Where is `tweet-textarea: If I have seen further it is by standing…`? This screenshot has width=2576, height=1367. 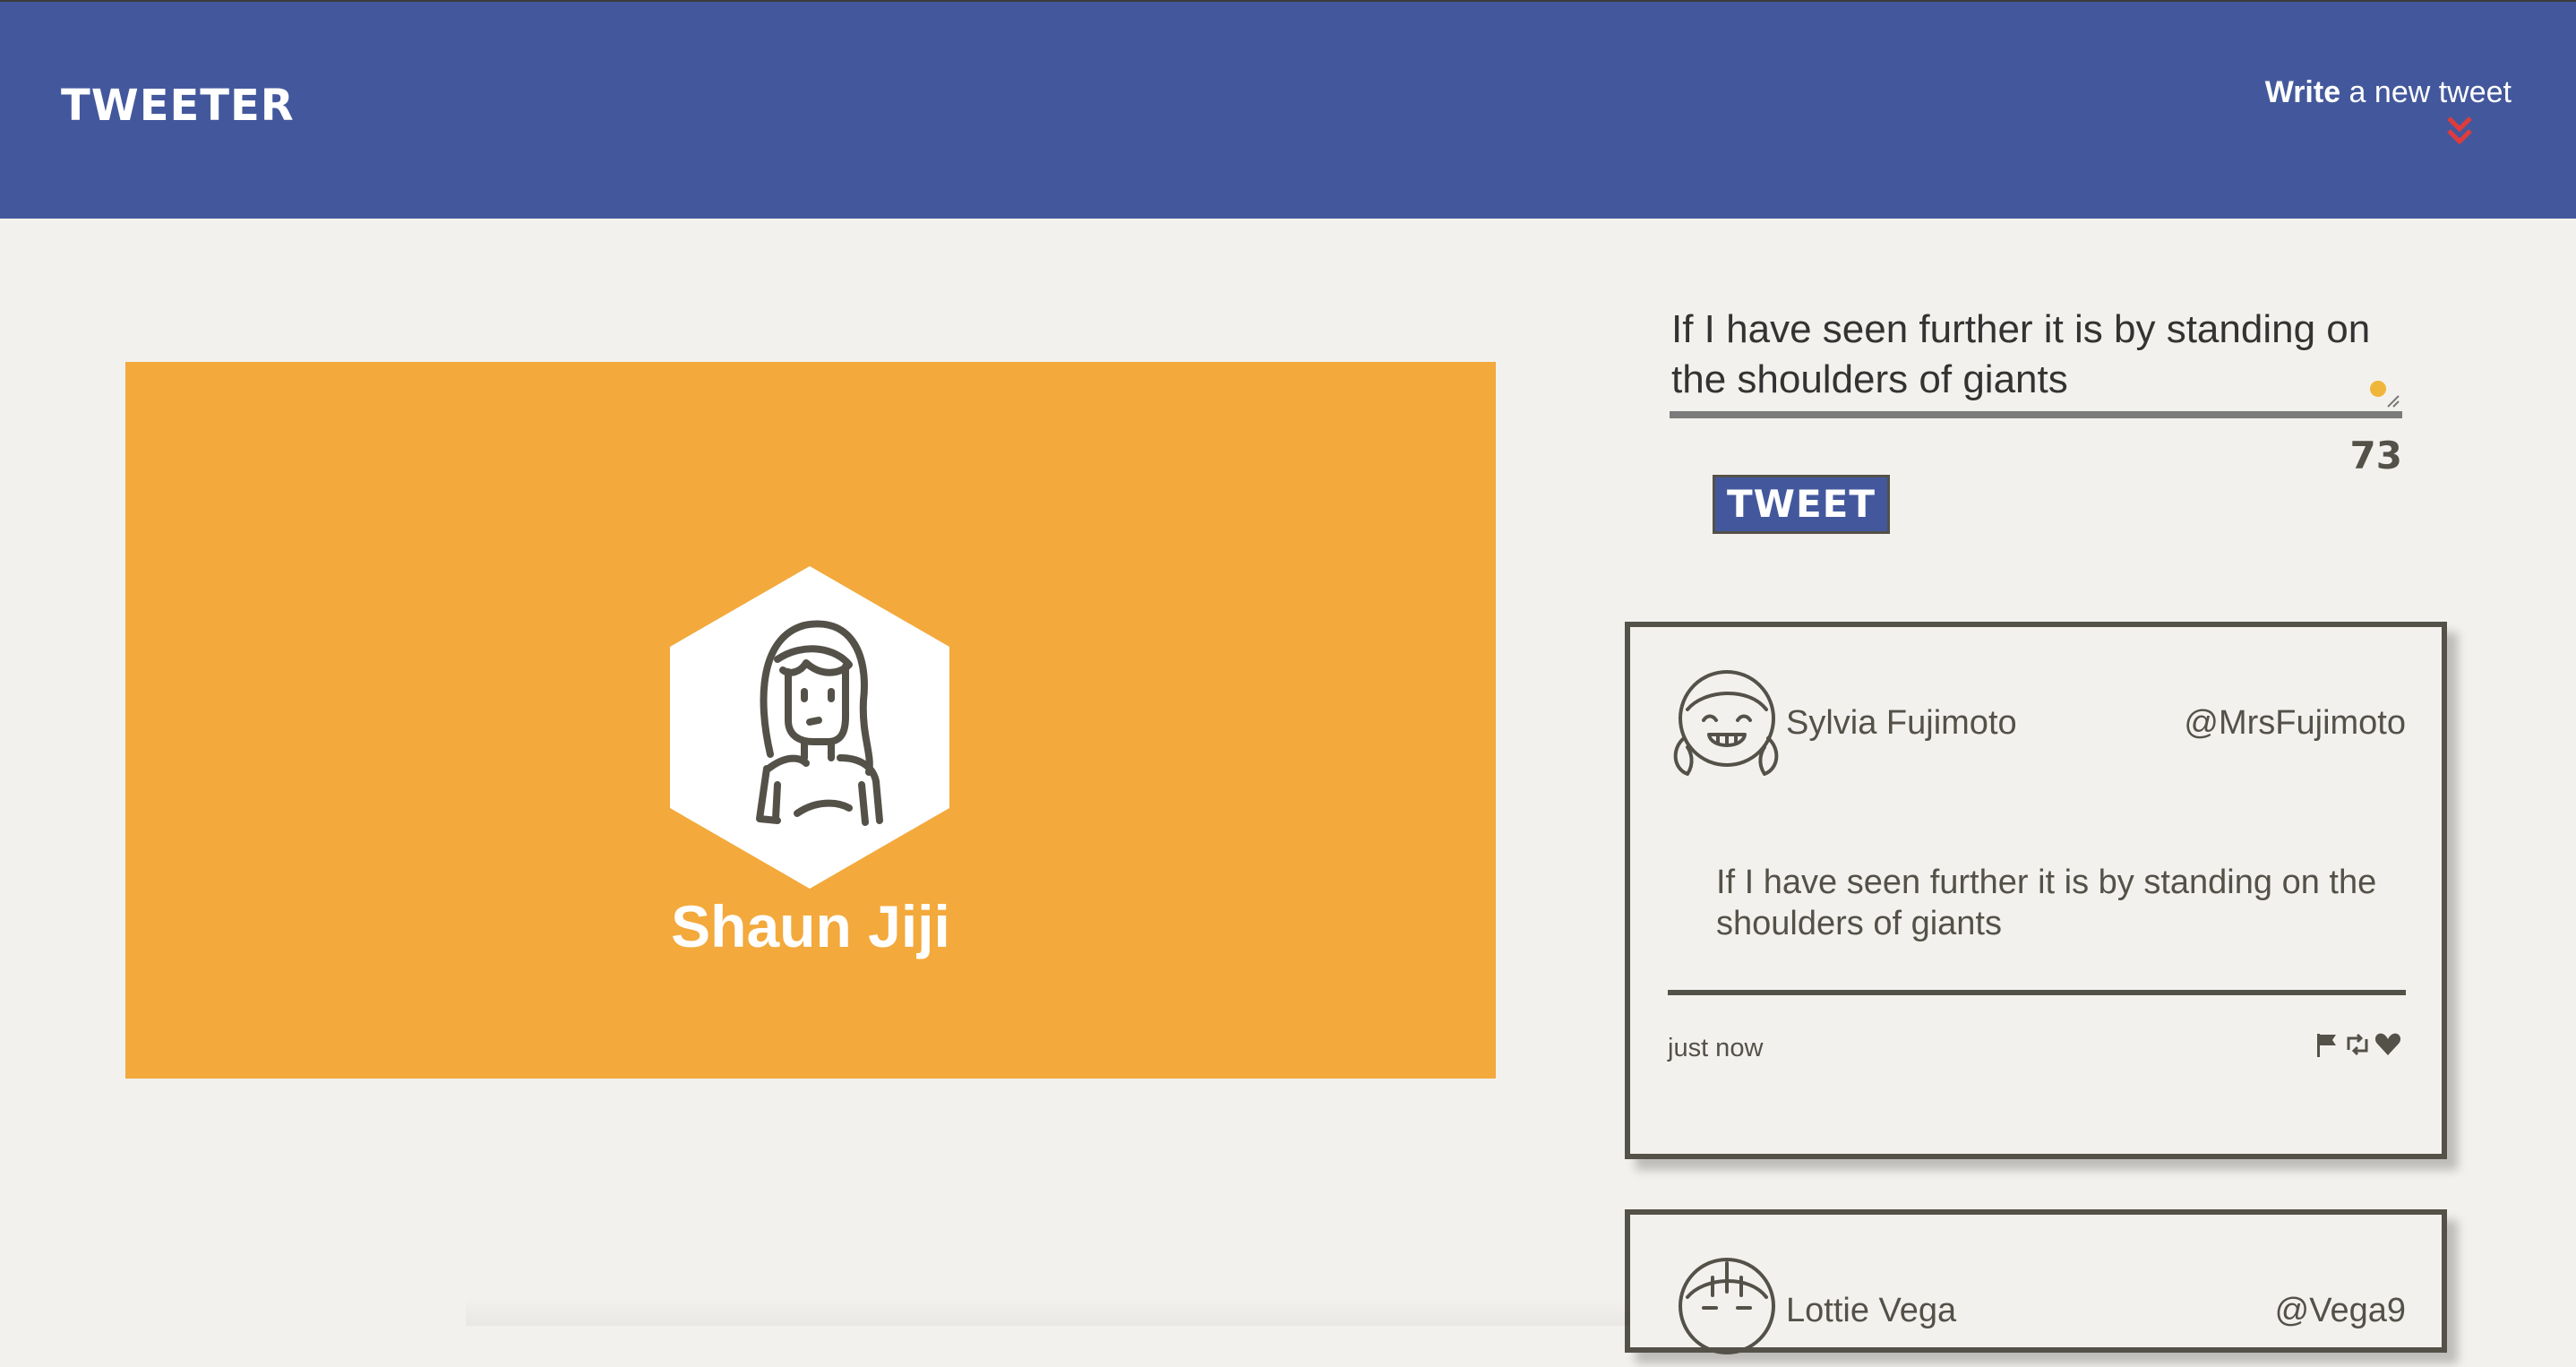 tweet-textarea: If I have seen further it is by standing… is located at coordinates (2038, 358).